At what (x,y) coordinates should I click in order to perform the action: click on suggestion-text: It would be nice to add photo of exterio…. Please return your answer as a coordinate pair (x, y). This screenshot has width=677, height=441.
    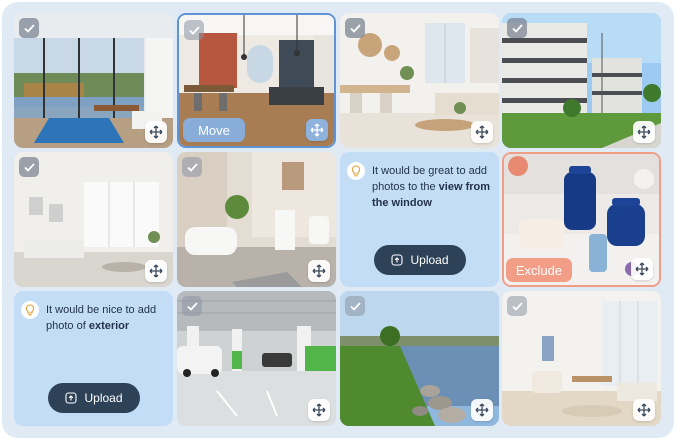
    Looking at the image, I should click on (101, 318).